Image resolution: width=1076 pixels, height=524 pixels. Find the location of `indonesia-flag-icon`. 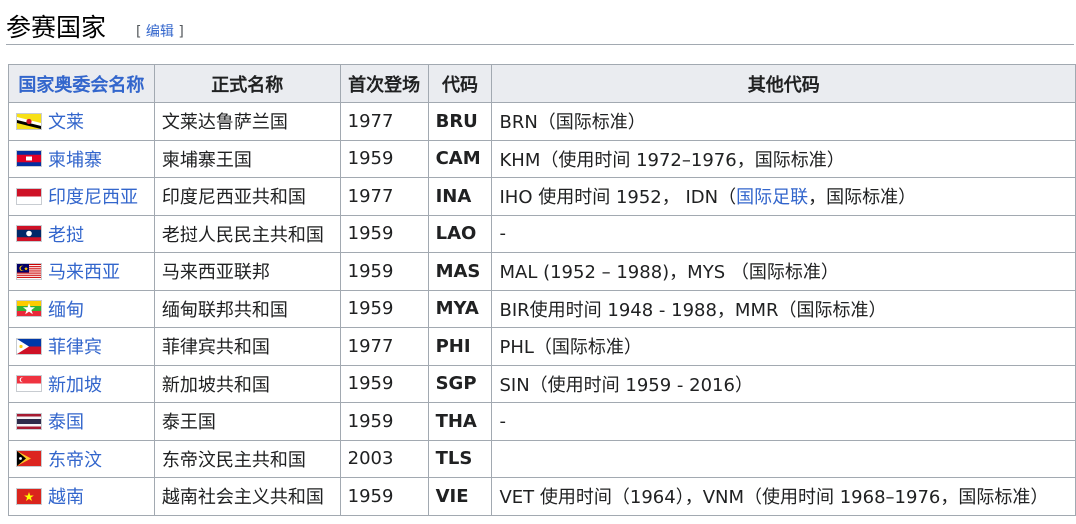

indonesia-flag-icon is located at coordinates (29, 196).